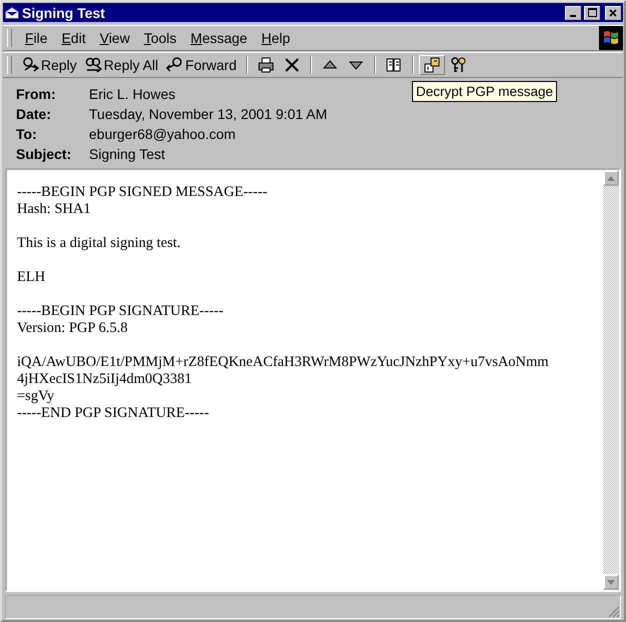 The image size is (626, 622). What do you see at coordinates (73, 38) in the screenshot?
I see `menu-item: Edit` at bounding box center [73, 38].